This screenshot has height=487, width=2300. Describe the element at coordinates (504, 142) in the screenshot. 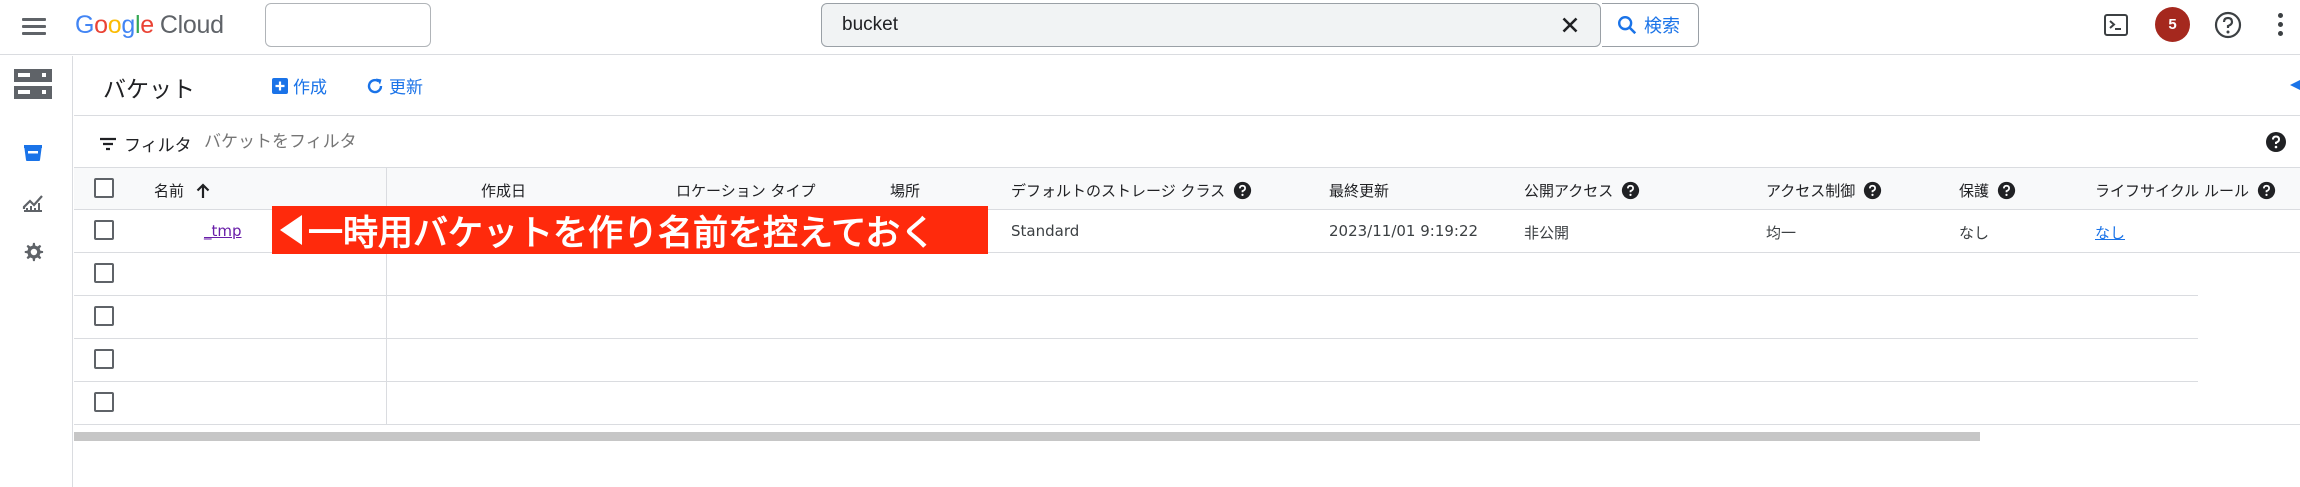

I see `bucket-filter-input` at that location.